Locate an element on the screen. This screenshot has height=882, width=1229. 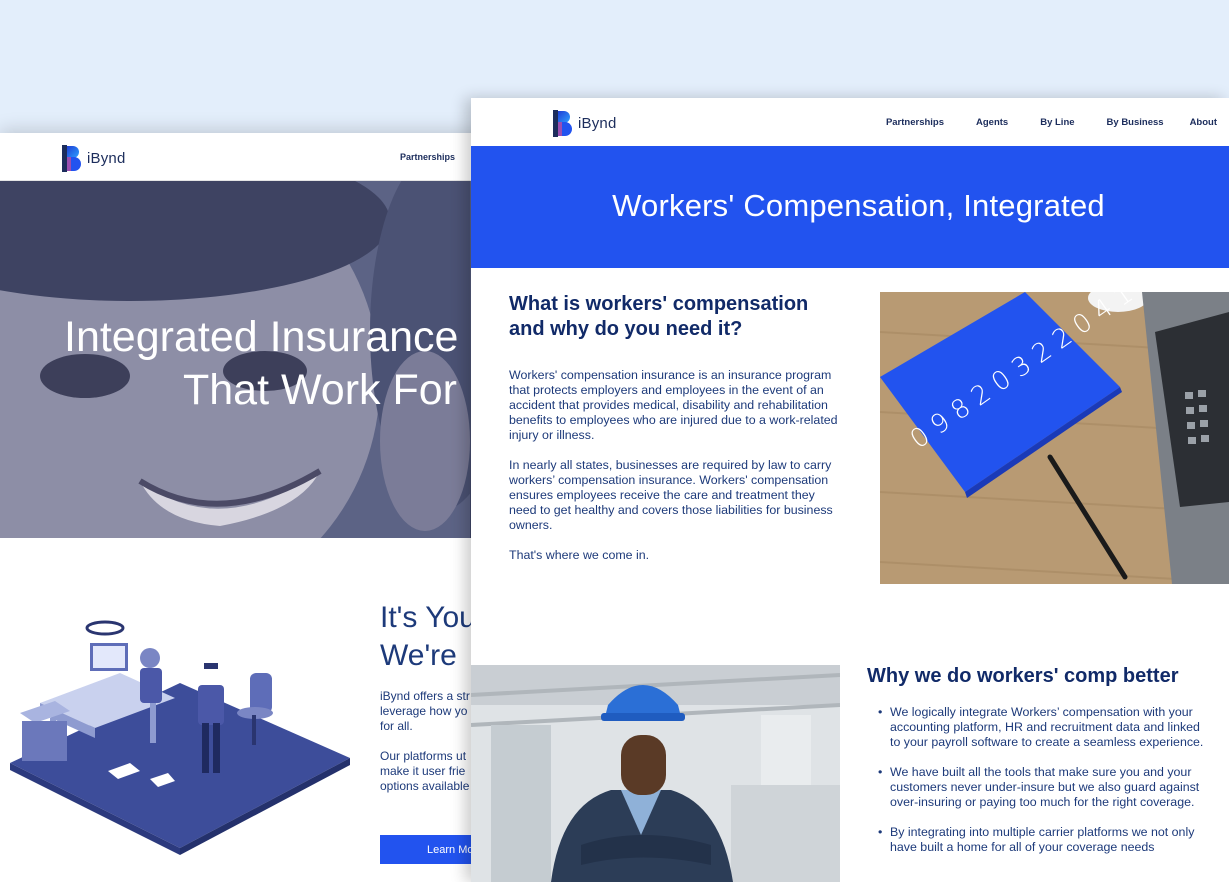
office-isometric-illustration is located at coordinates (180, 737).